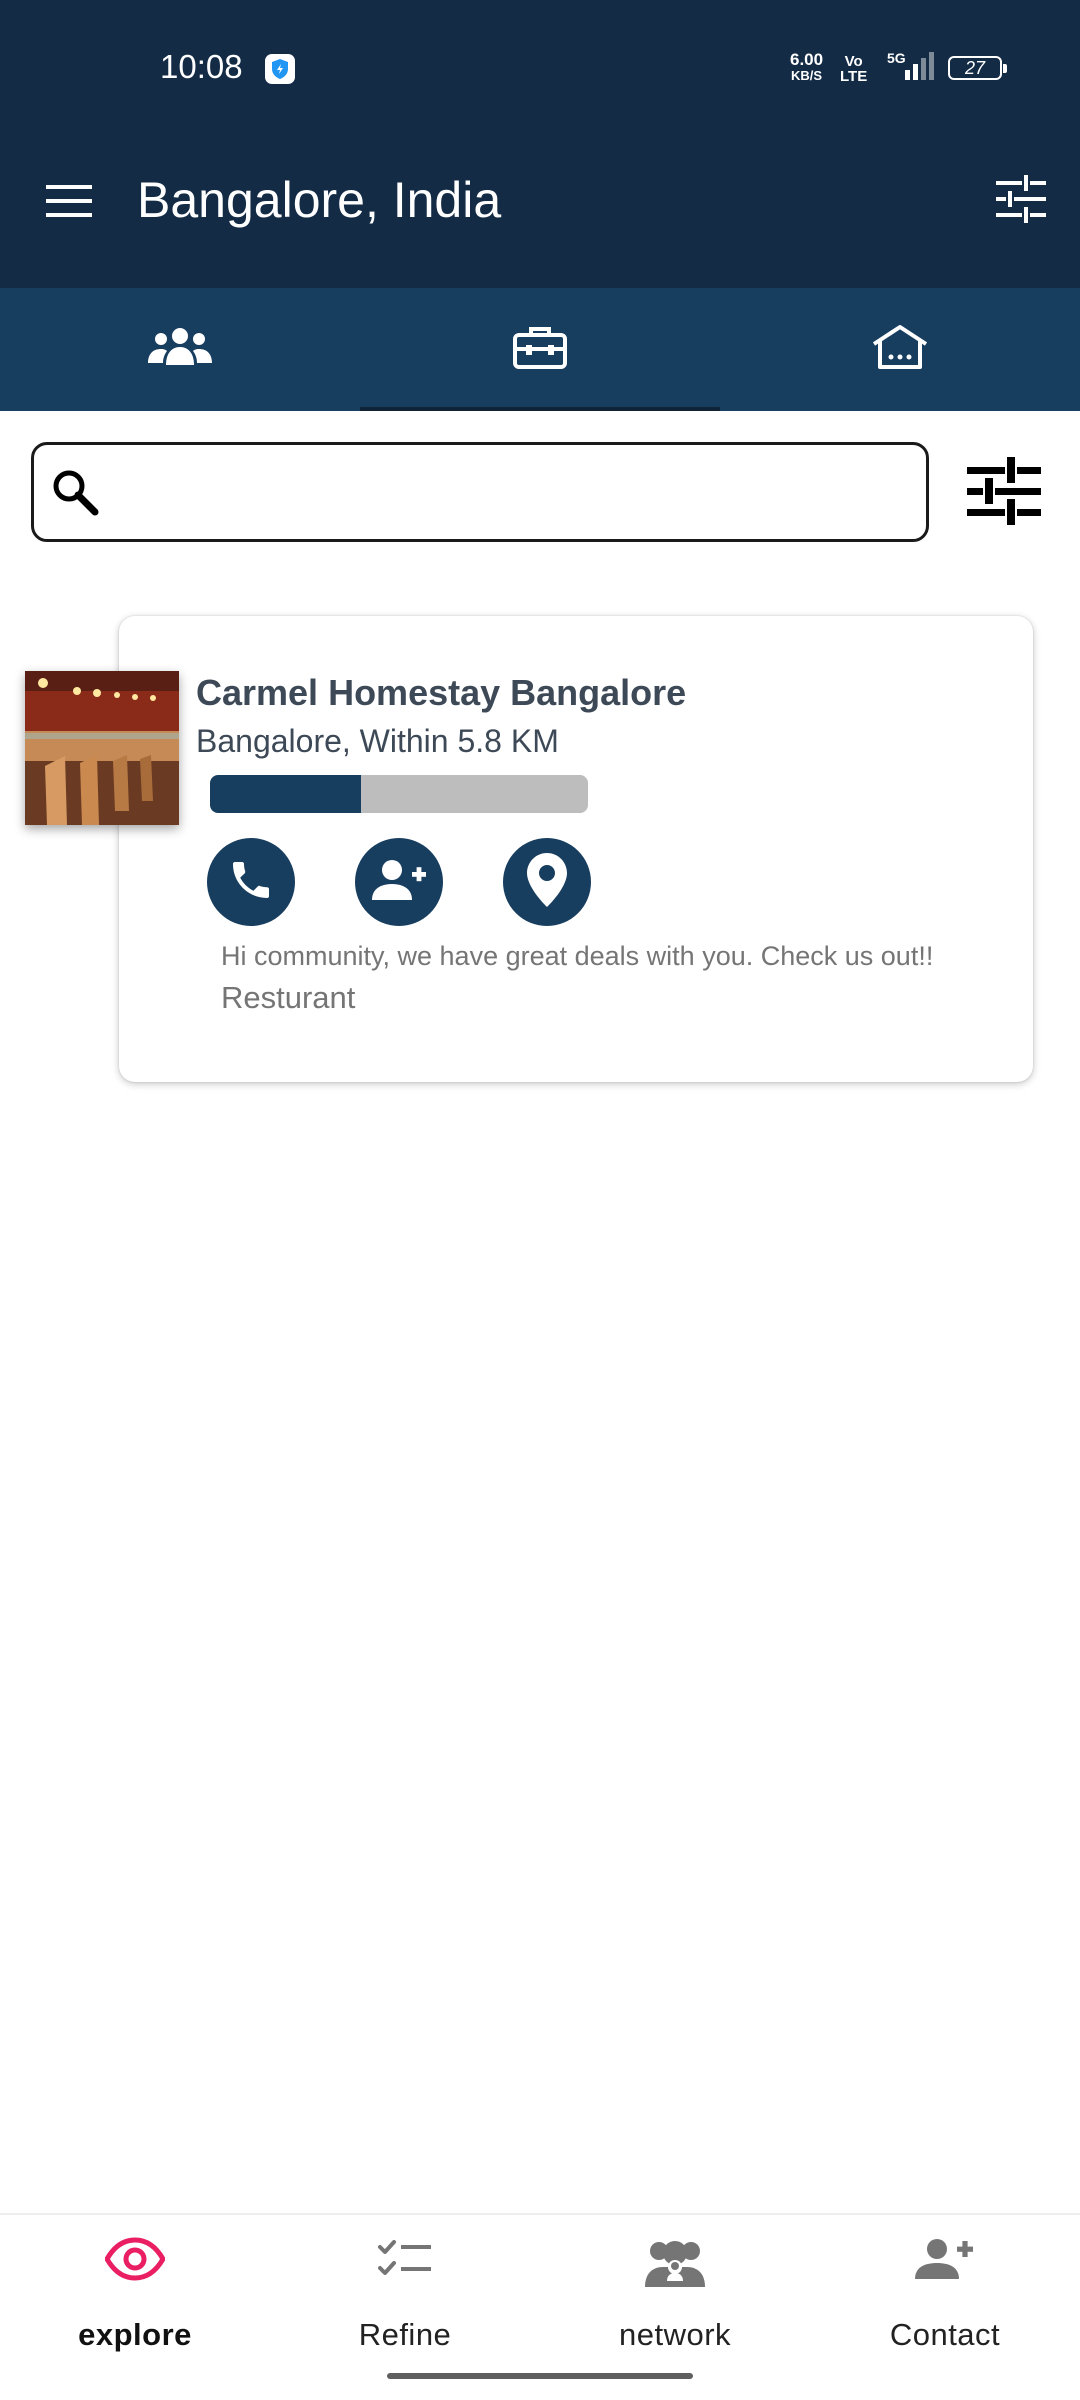 This screenshot has width=1080, height=2400. Describe the element at coordinates (286, 794) in the screenshot. I see `listing-progress-fill` at that location.